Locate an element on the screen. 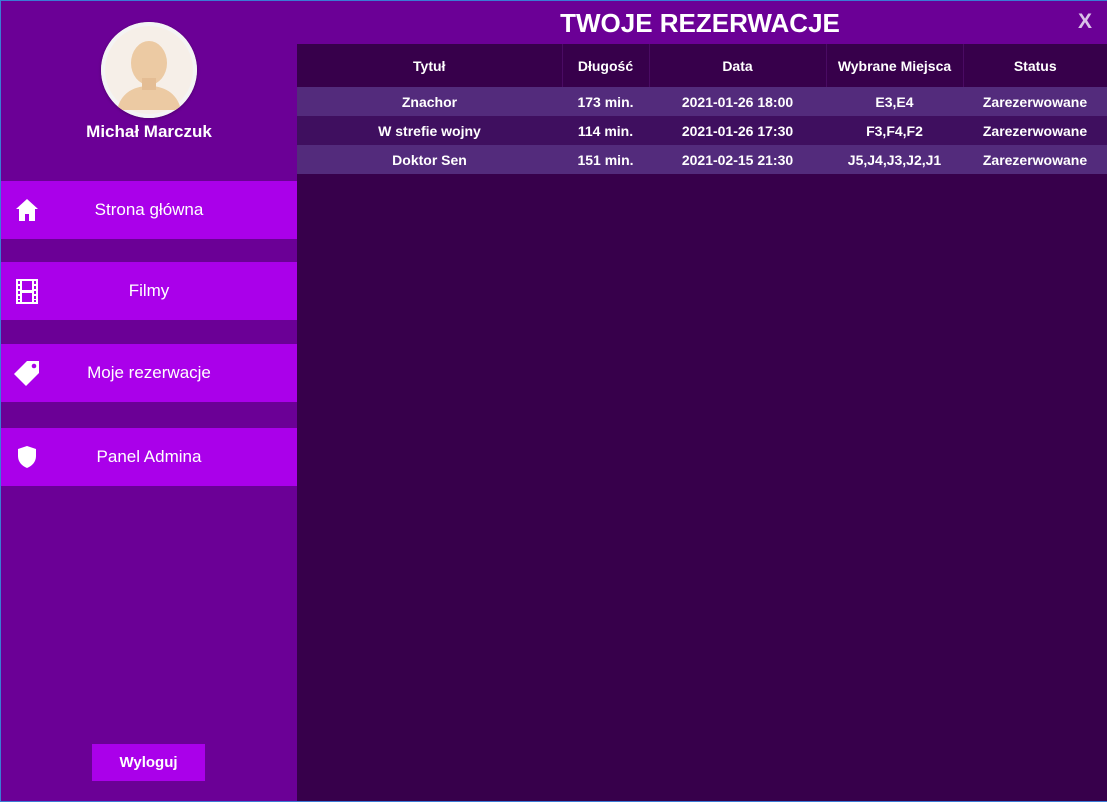 This screenshot has height=802, width=1107. column-header-date: Data is located at coordinates (738, 65).